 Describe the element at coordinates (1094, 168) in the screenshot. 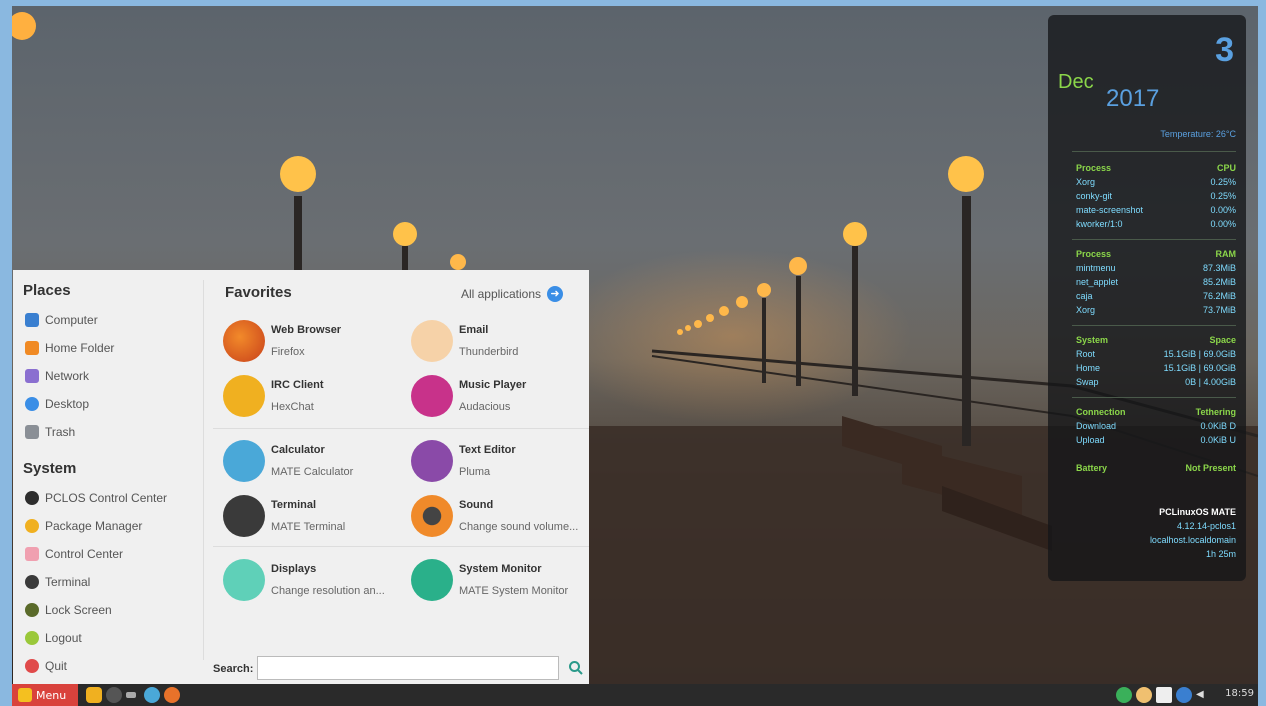

I see `cpu-header-left: Process` at that location.